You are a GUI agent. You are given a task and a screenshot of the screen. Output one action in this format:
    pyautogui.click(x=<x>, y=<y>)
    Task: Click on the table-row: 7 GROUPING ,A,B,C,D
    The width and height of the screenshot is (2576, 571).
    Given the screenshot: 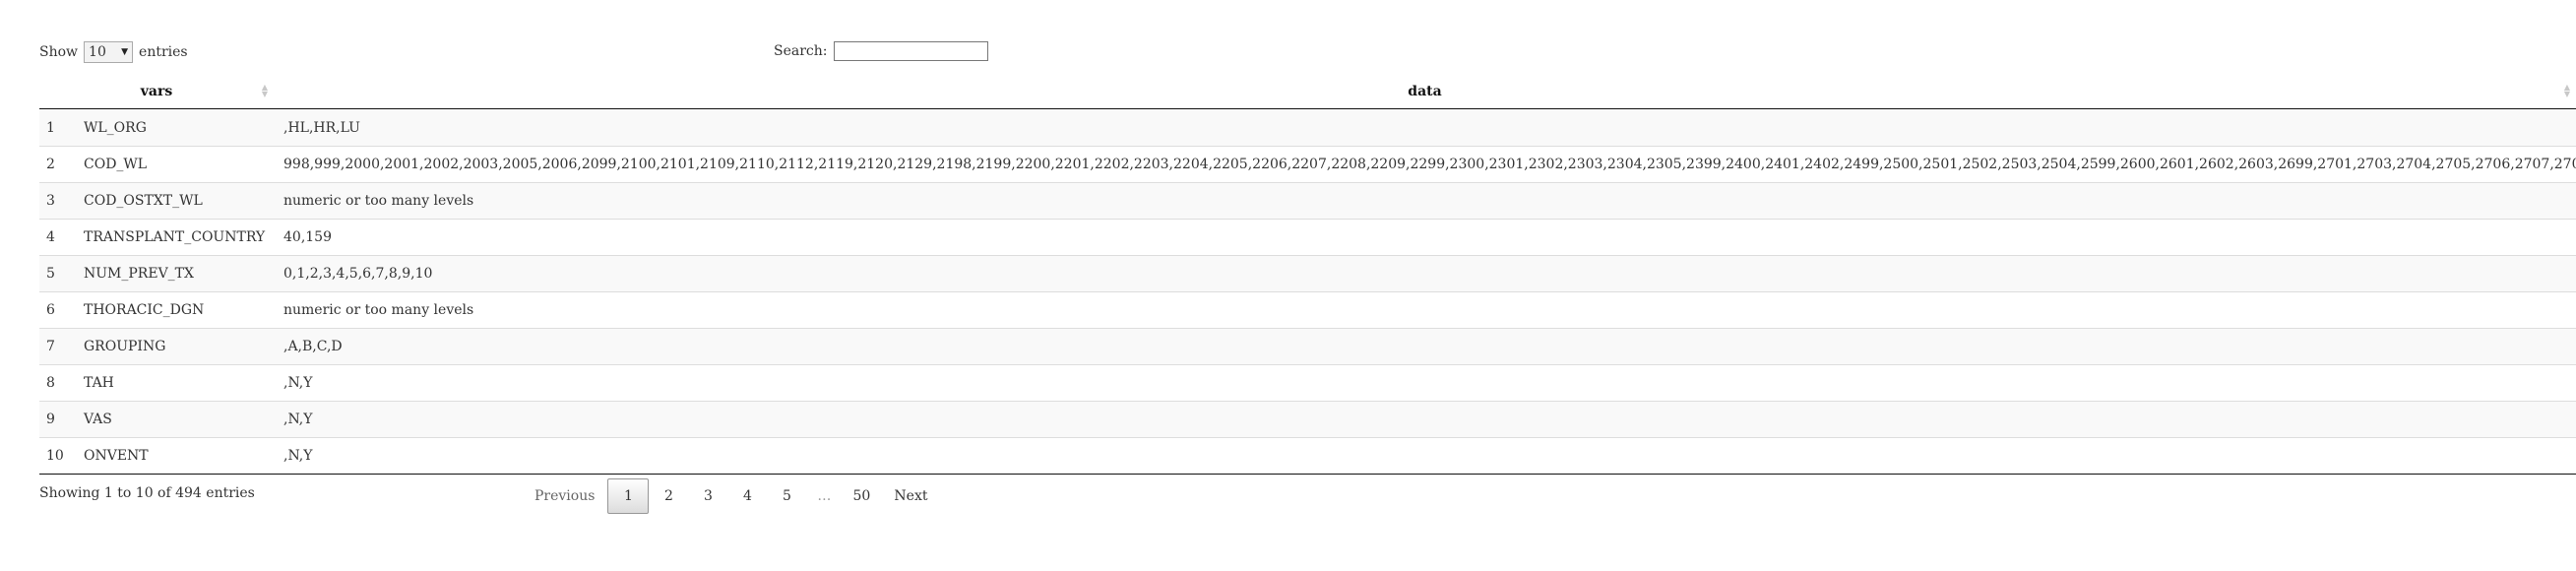 What is the action you would take?
    pyautogui.click(x=1307, y=346)
    